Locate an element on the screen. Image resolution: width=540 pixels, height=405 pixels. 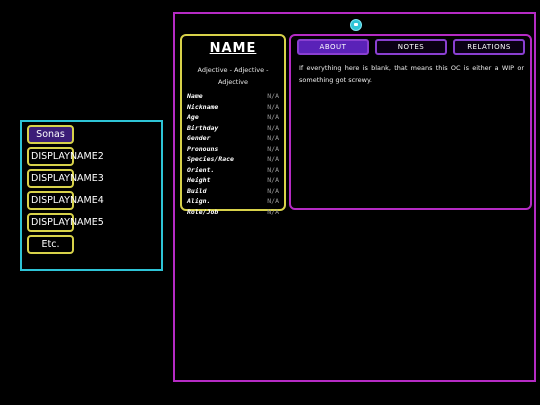
stat-label: Role/Job is located at coordinates (203, 211).